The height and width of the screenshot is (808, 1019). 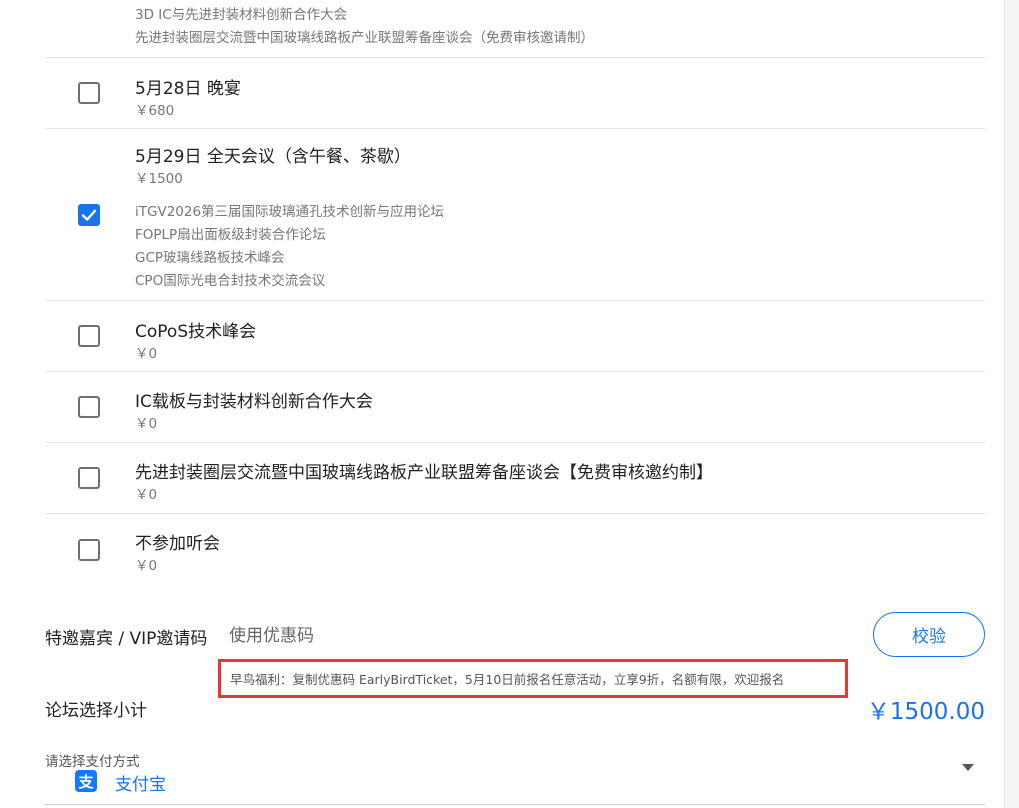 I want to click on subtotal-label: 论坛选择小计, so click(x=96, y=711).